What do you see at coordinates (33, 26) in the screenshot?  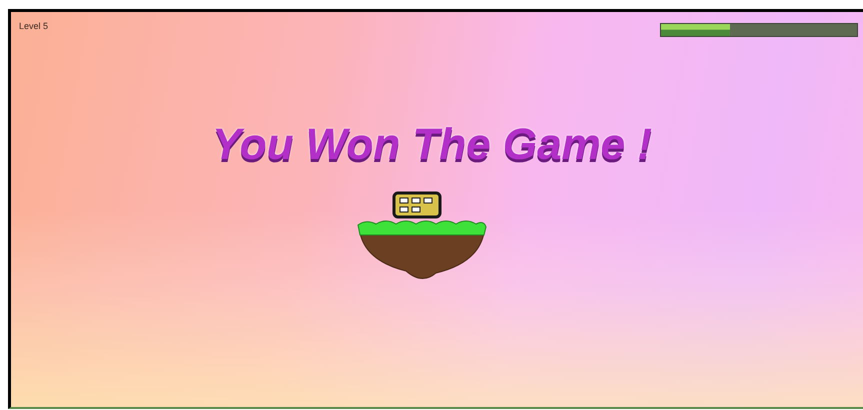 I see `level-label: Level 5` at bounding box center [33, 26].